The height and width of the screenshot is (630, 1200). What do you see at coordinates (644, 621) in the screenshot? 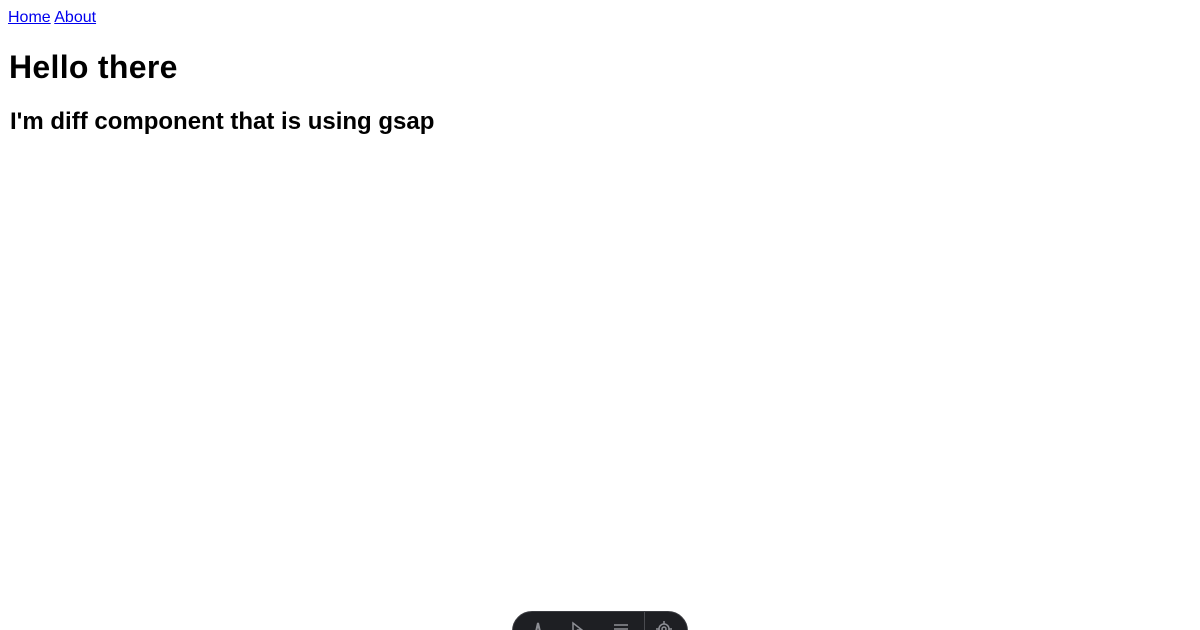
I see `toolbar-divider` at bounding box center [644, 621].